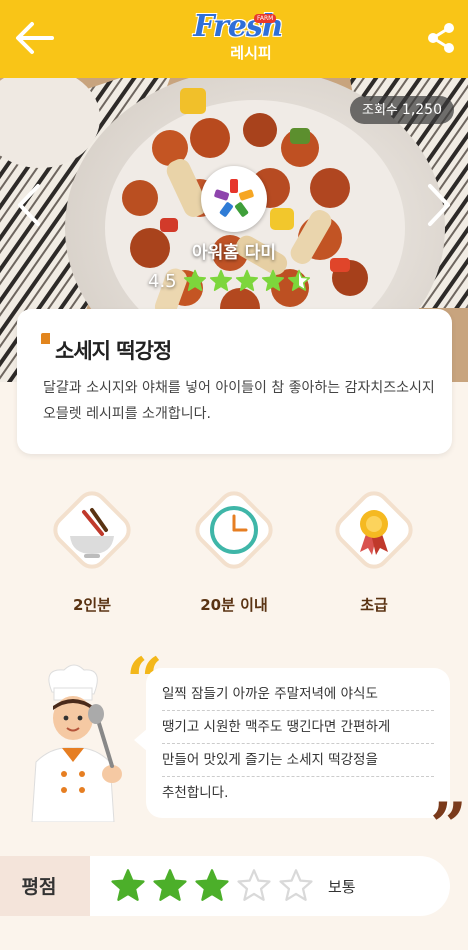 The image size is (468, 950). I want to click on servings-info: 2인분, so click(92, 548).